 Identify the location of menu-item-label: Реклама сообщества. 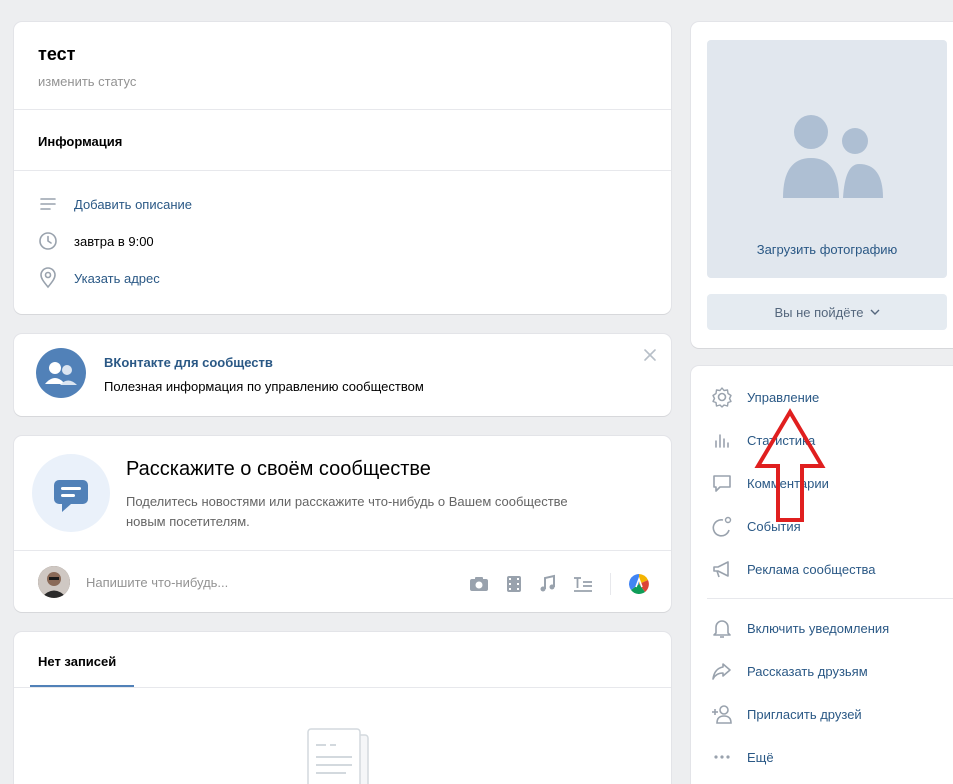
(811, 569).